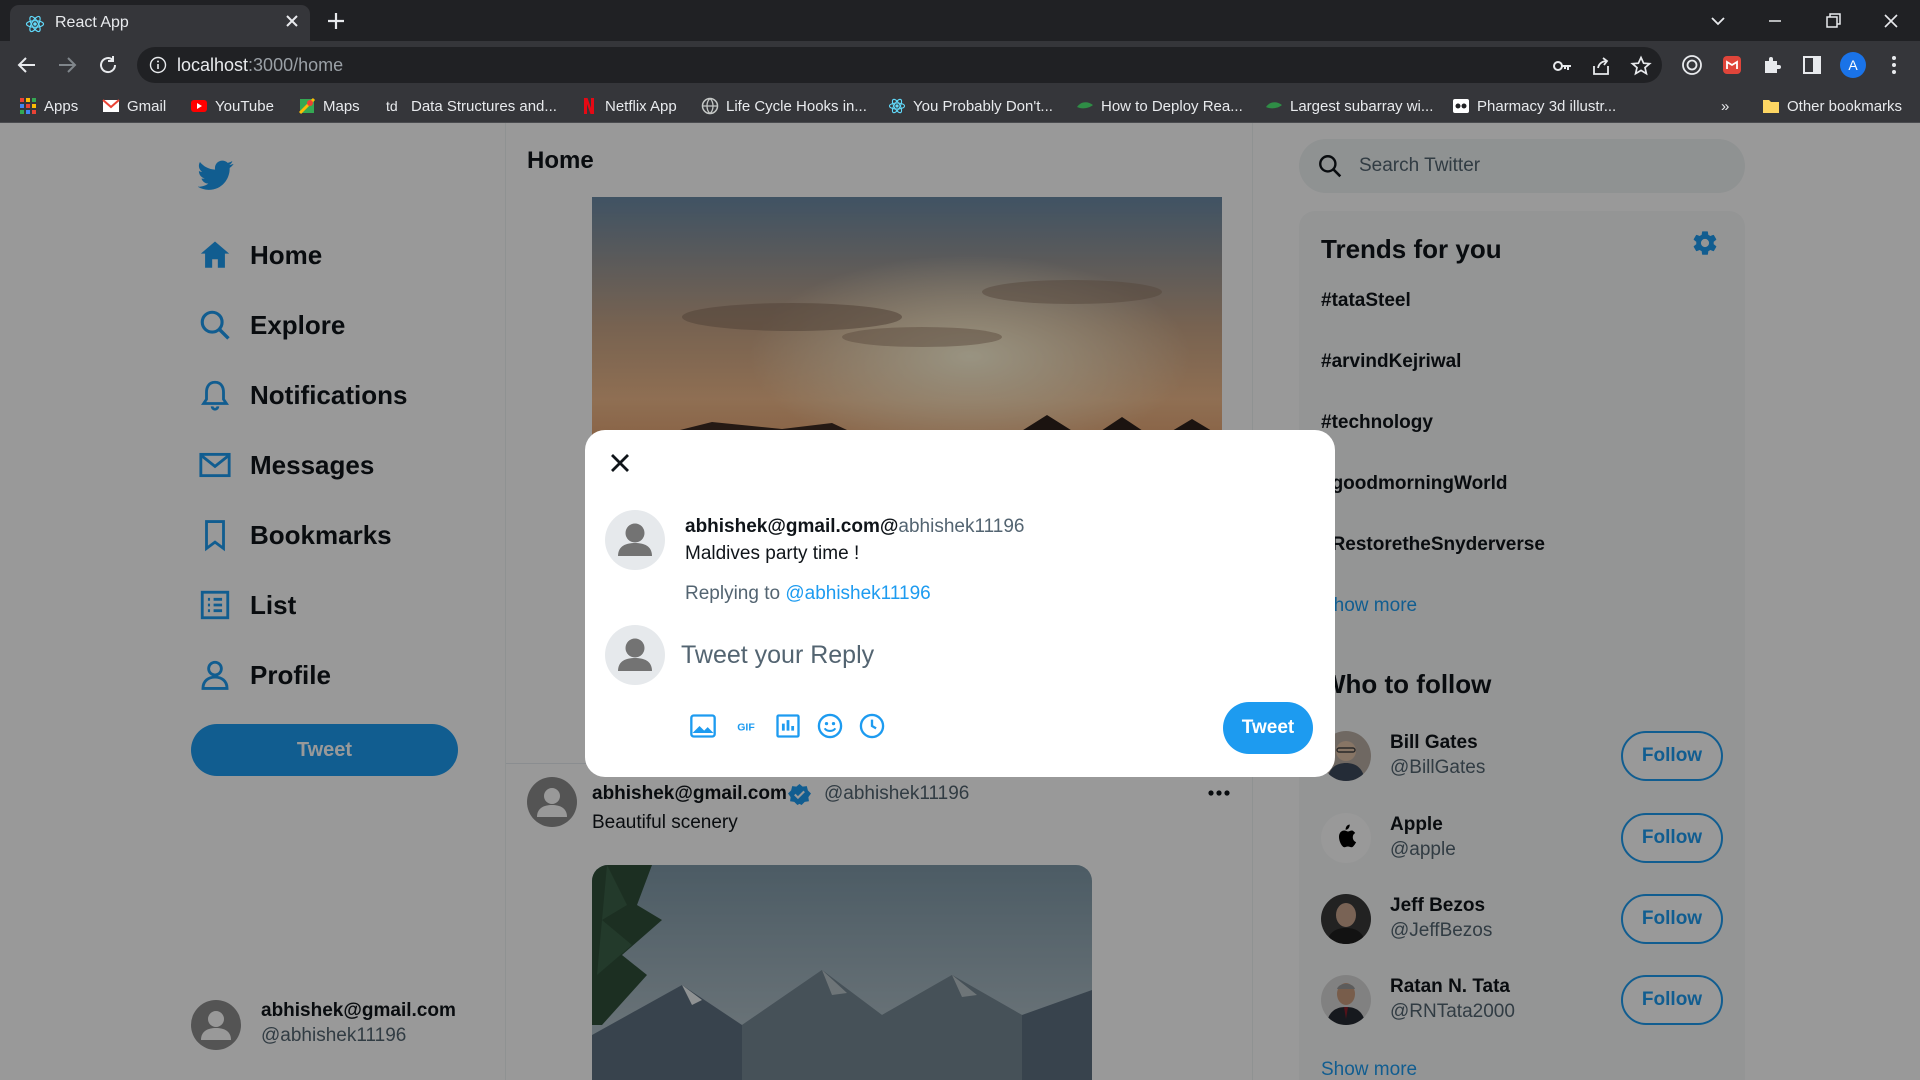 This screenshot has height=1080, width=1920. I want to click on profile-avatar: A, so click(1853, 65).